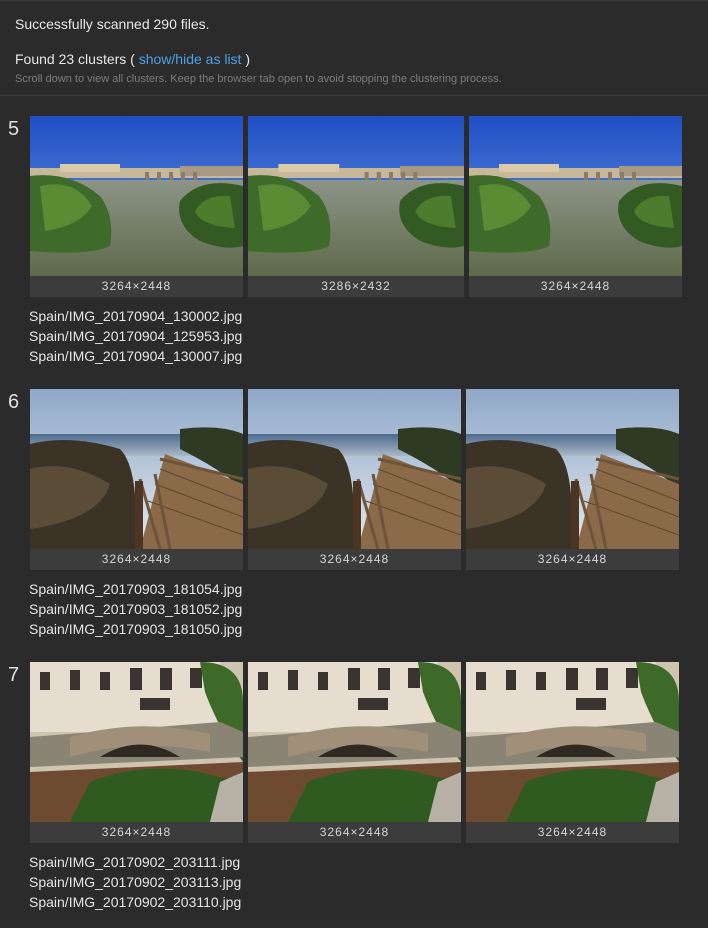 The height and width of the screenshot is (928, 708). I want to click on file-path: Spain/IMG_20170902_203110.jpg, so click(135, 902).